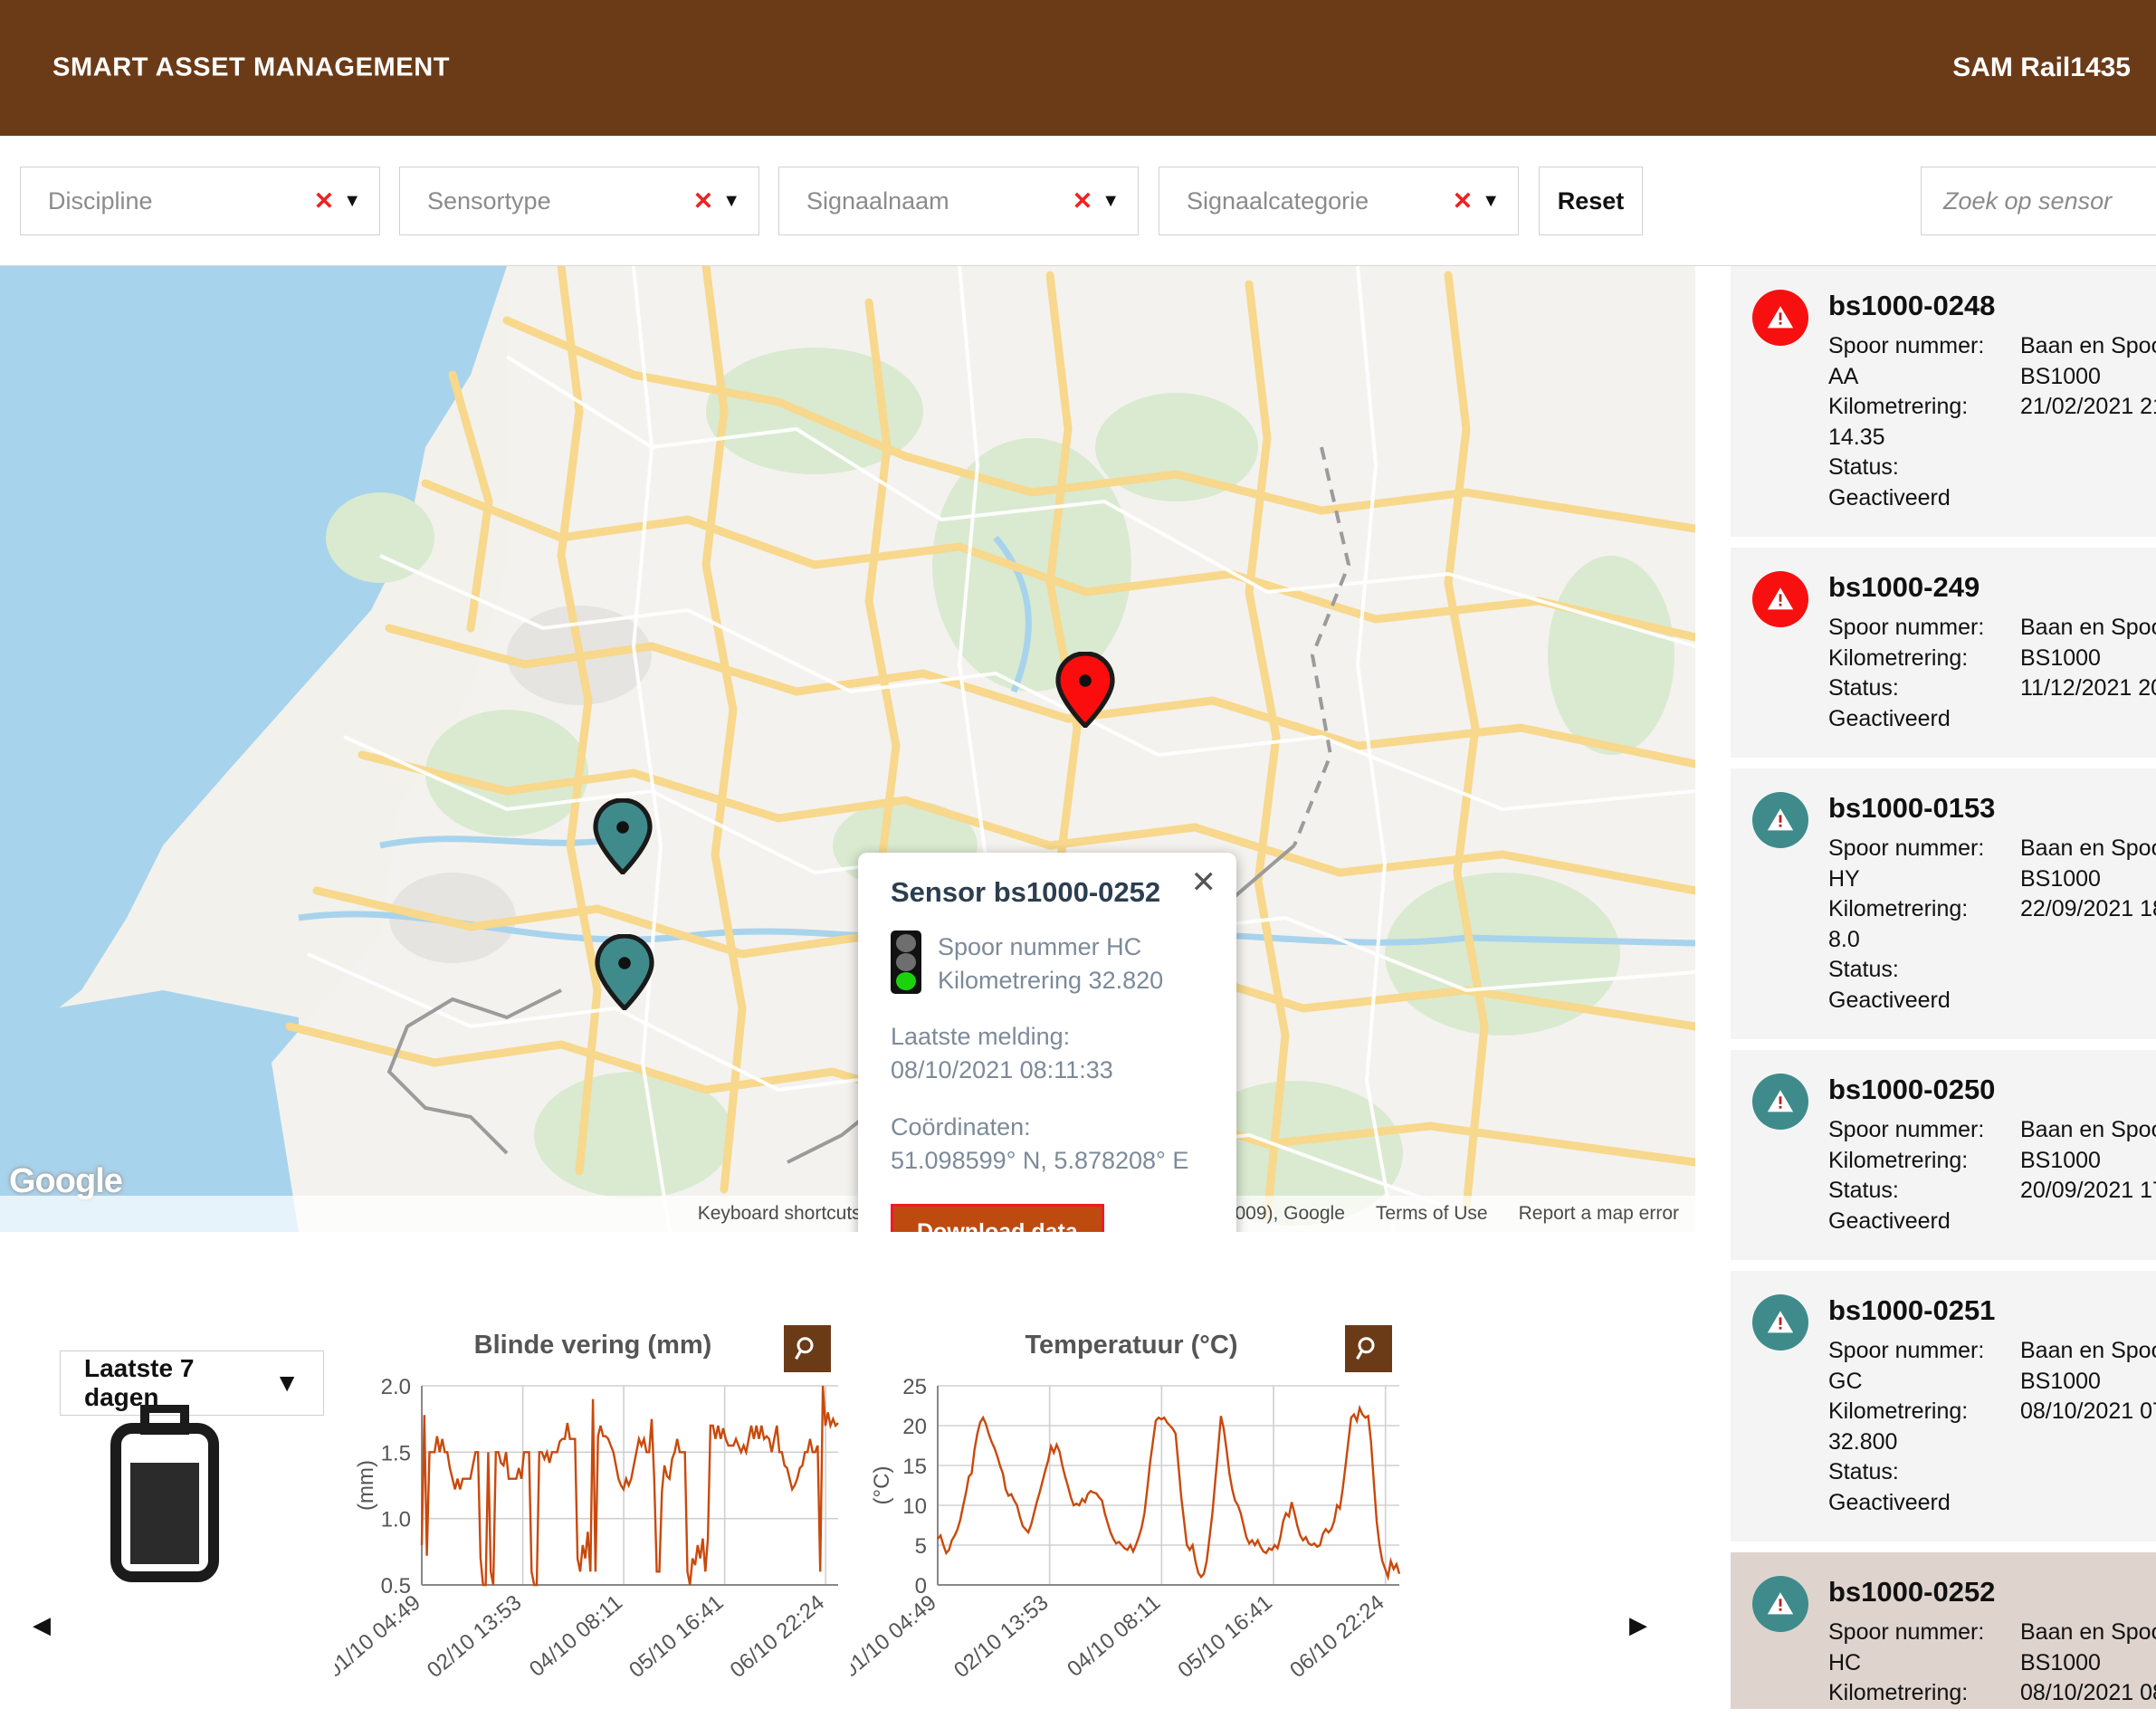  I want to click on popup-coord-label: Coördinaten:, so click(961, 1126).